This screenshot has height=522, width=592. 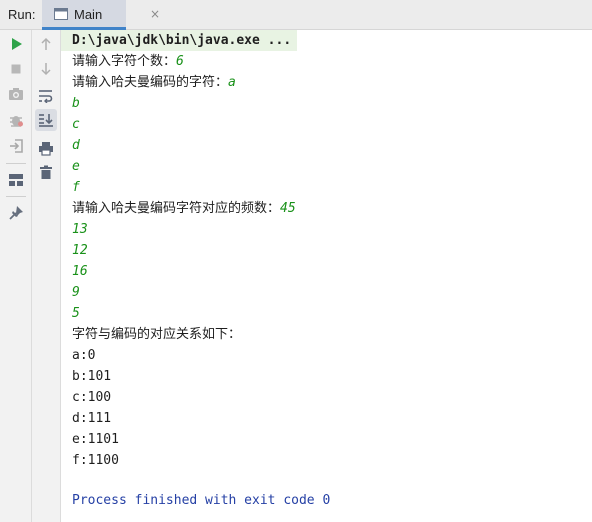 What do you see at coordinates (296, 15) in the screenshot?
I see `run-toolwindow-header: Run: Main ×` at bounding box center [296, 15].